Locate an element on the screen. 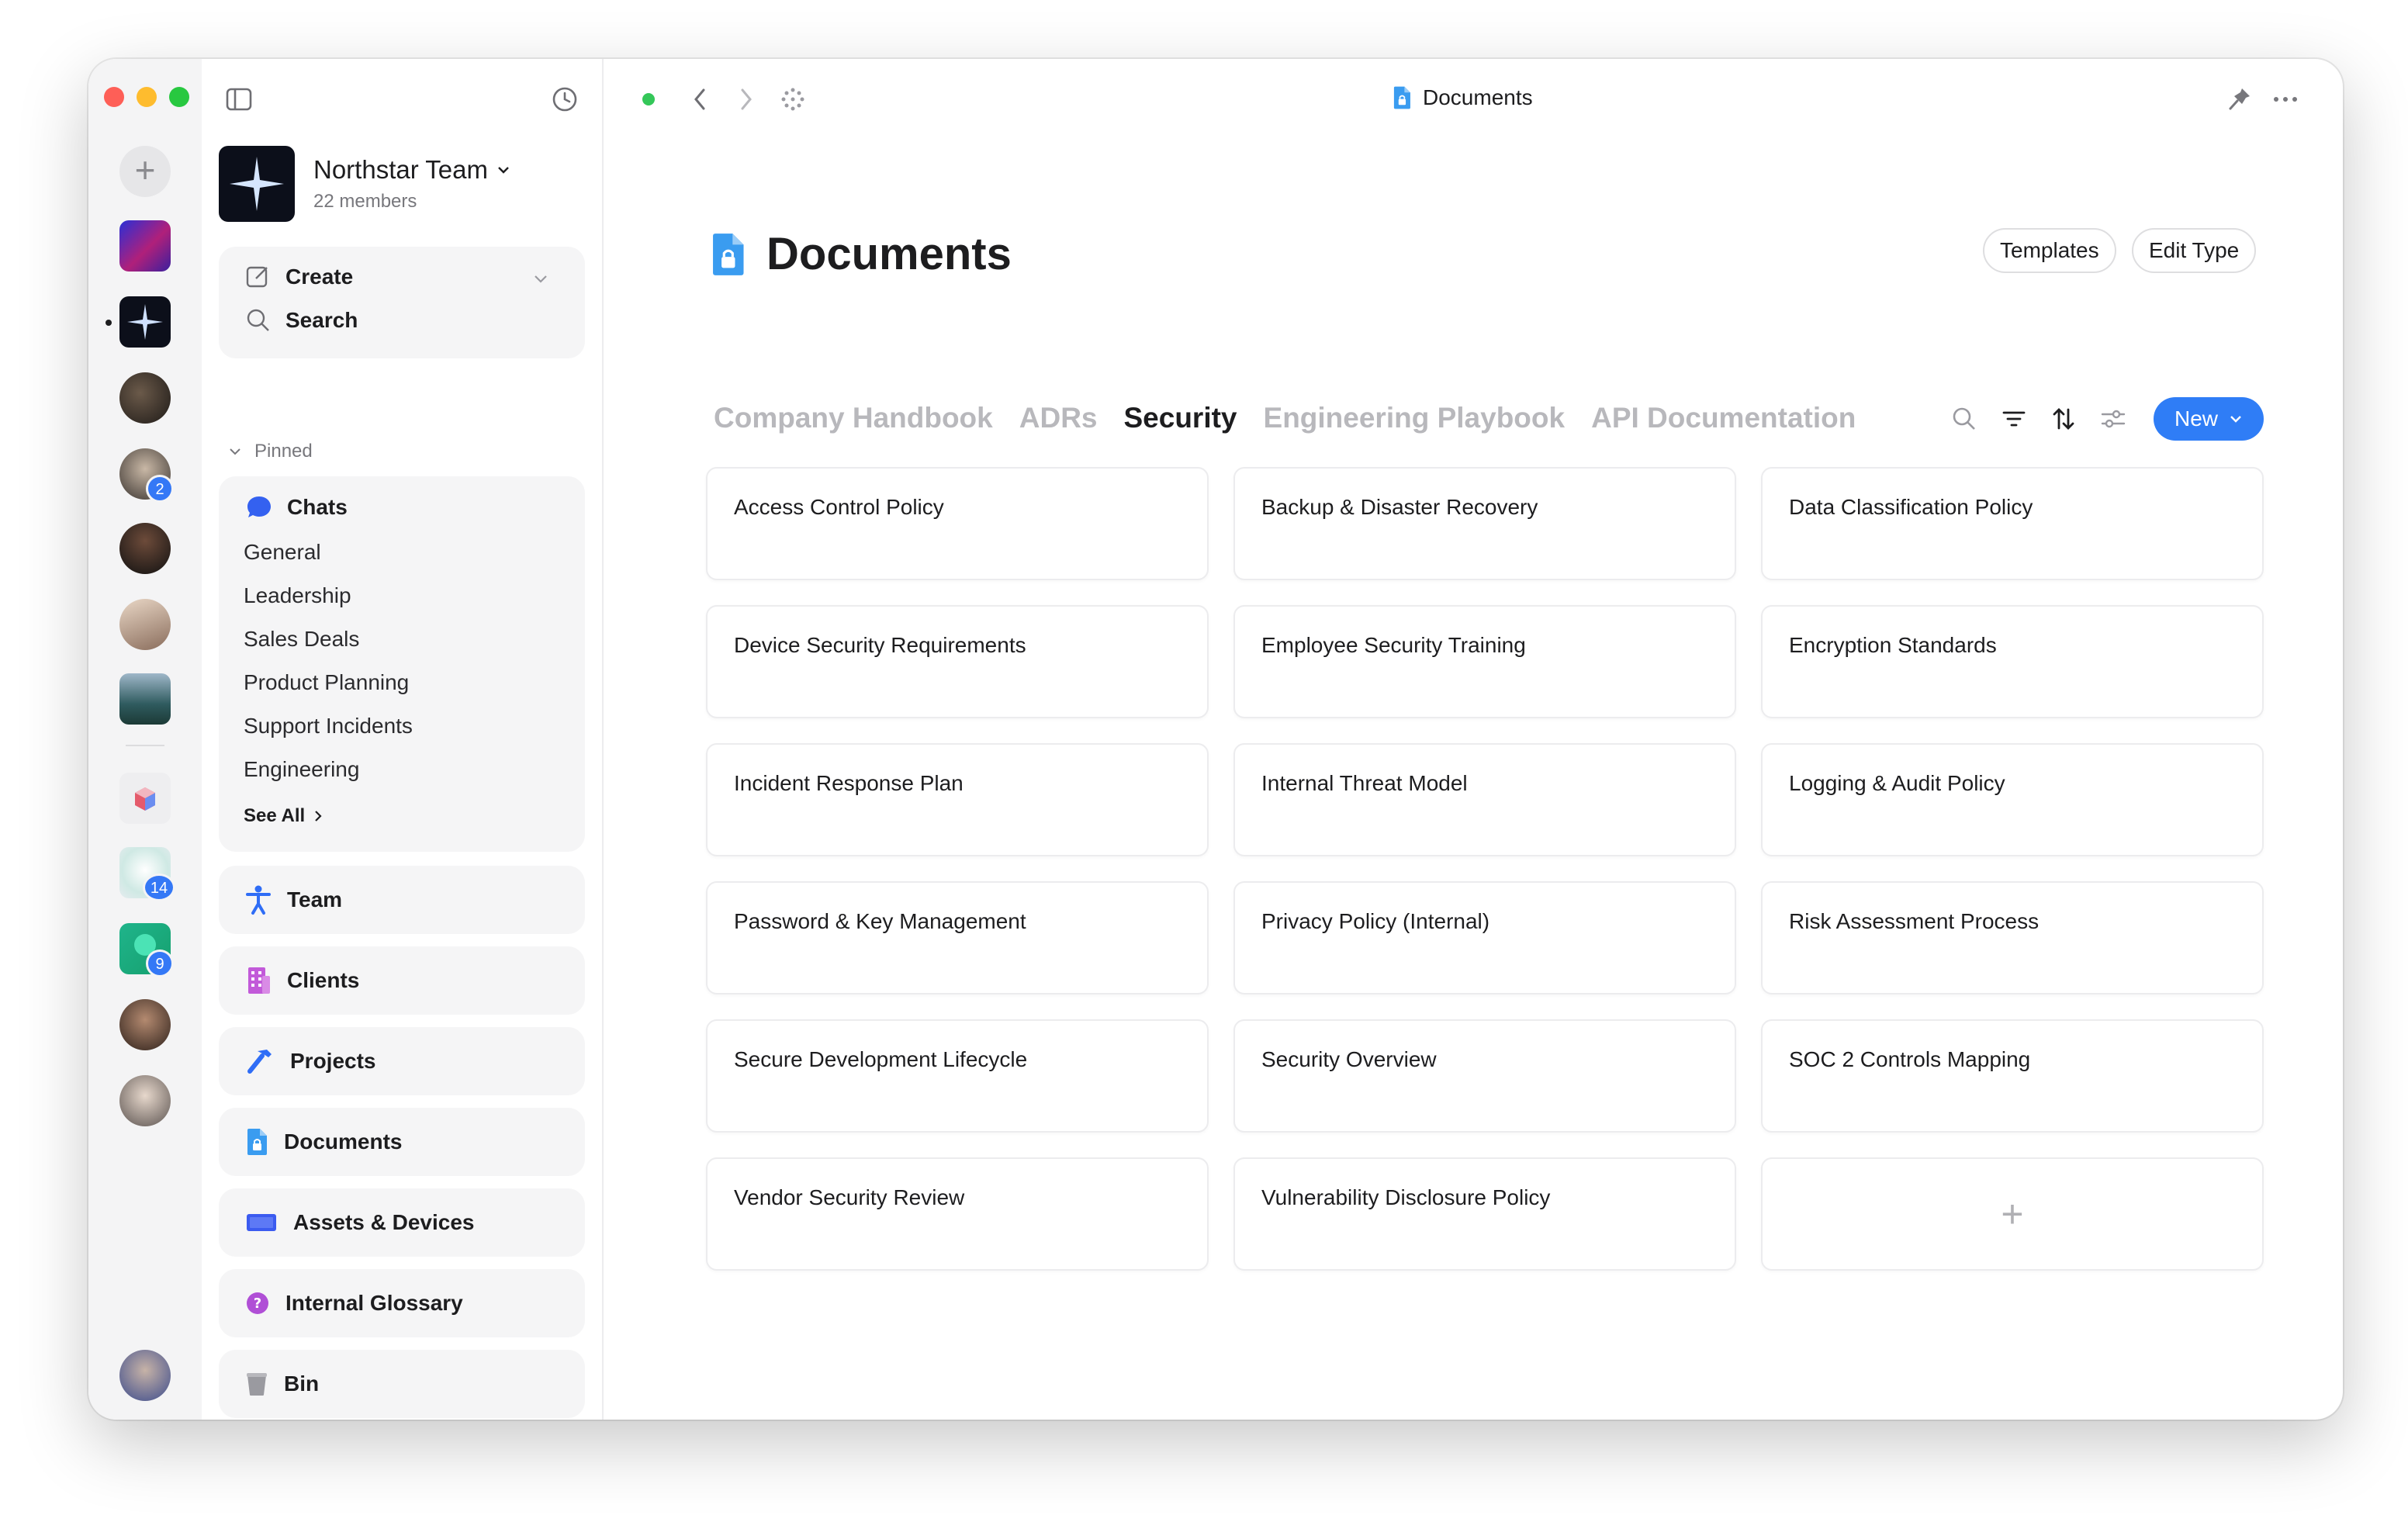 The width and height of the screenshot is (2408, 1522). plus-icon: + is located at coordinates (2012, 1214).